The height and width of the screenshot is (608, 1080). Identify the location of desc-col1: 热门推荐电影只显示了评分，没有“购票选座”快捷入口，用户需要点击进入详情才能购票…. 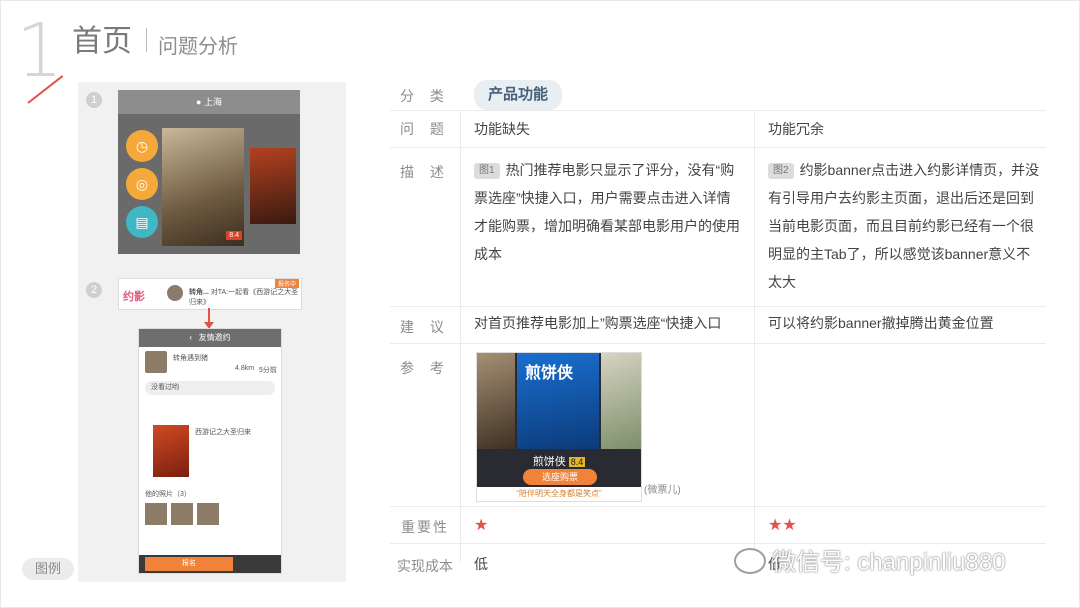
(607, 212).